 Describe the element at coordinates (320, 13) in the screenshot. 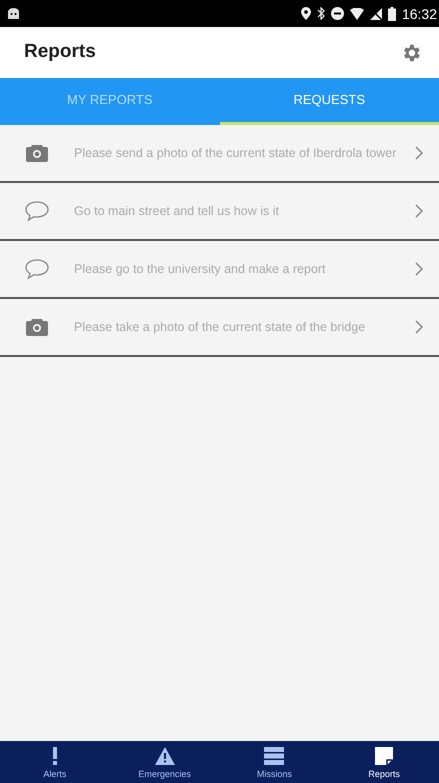

I see `bluetooth-icon` at that location.